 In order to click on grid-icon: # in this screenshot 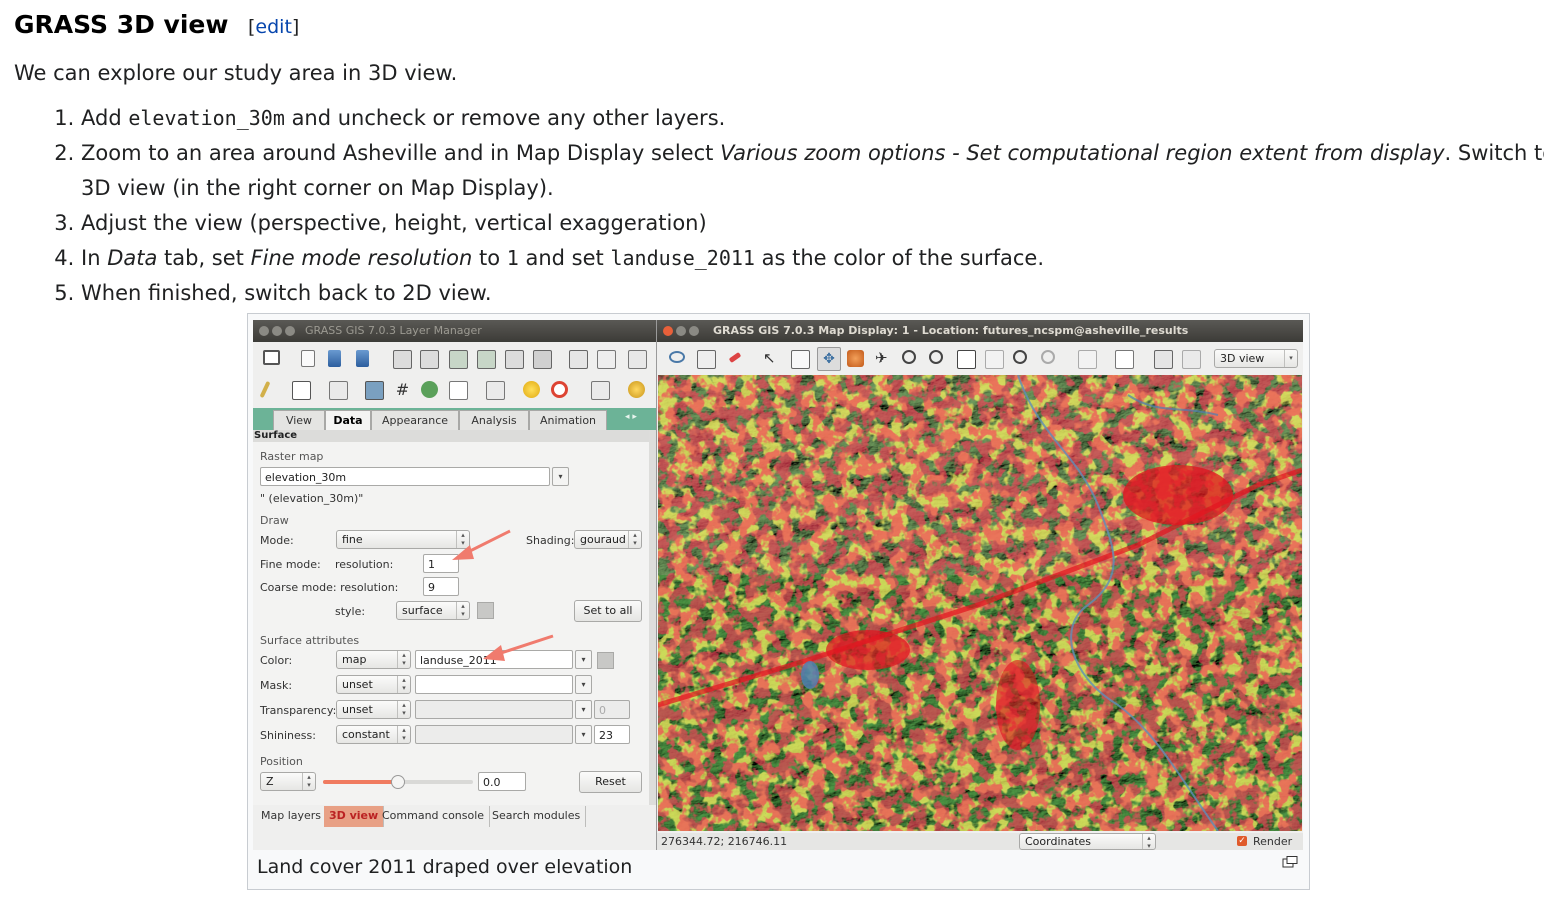, I will do `click(402, 389)`.